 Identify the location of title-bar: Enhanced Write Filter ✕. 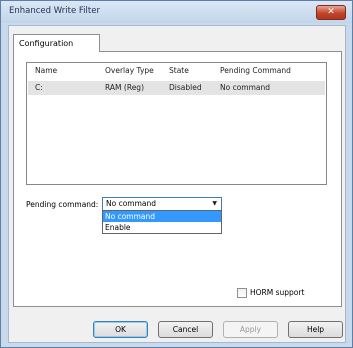
(176, 12).